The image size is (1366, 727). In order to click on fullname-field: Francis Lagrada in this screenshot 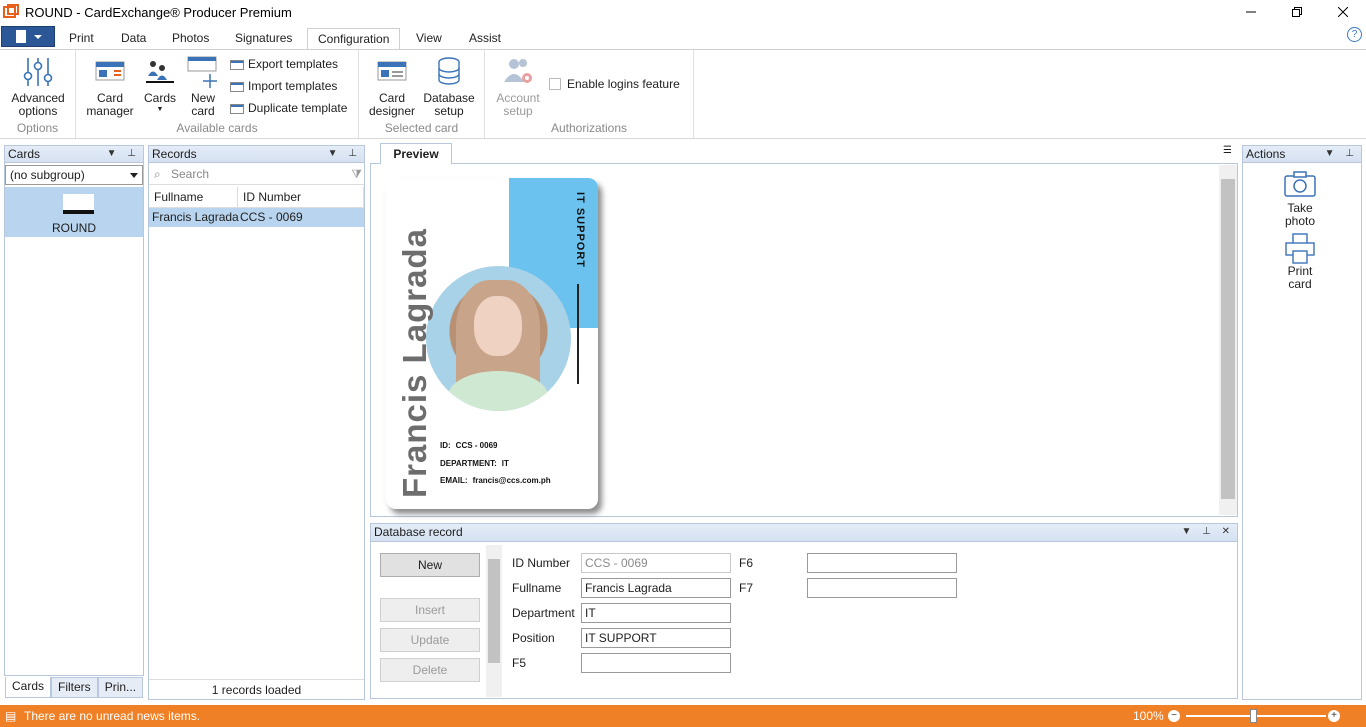, I will do `click(656, 588)`.